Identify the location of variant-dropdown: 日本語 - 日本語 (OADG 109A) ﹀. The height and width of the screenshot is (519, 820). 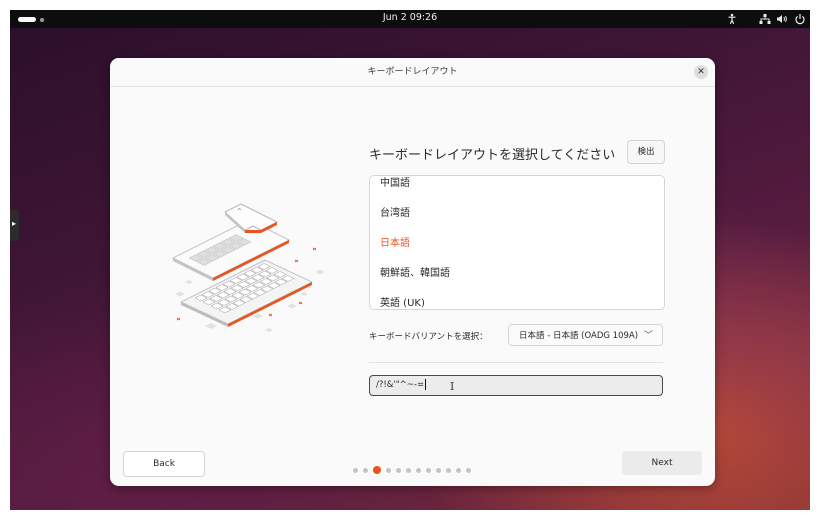
(585, 335).